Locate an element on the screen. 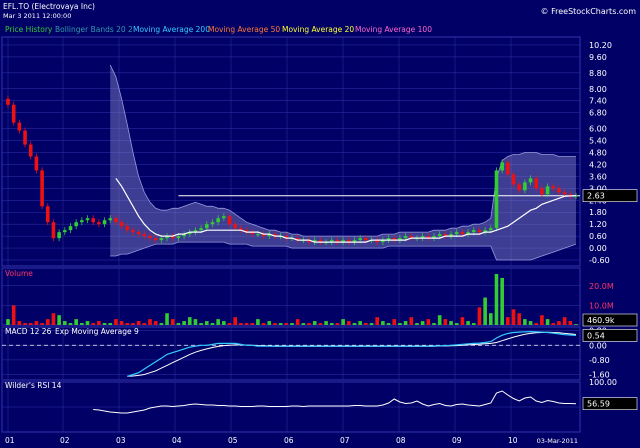 The image size is (640, 448). price-ytick-label: 6.80 is located at coordinates (598, 113).